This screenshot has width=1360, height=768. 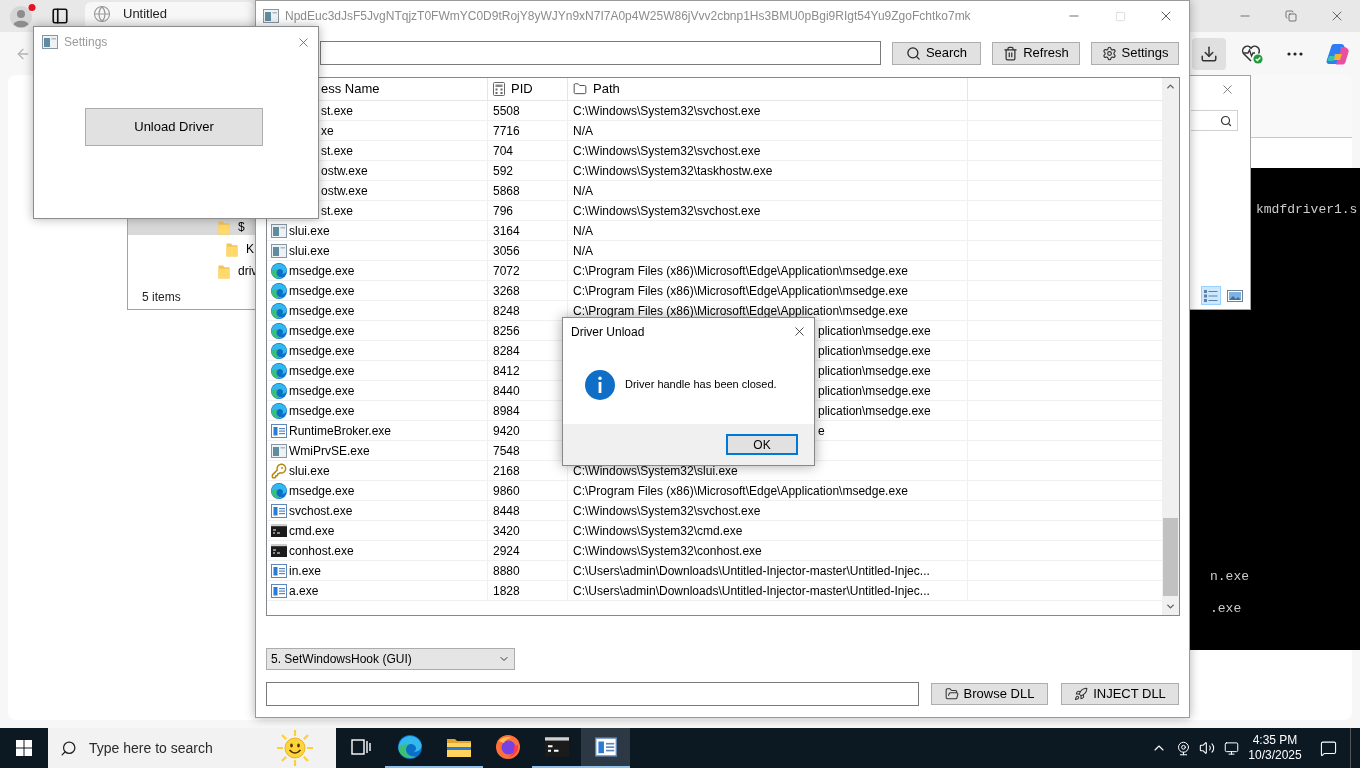 What do you see at coordinates (1170, 606) in the screenshot?
I see `chevron-down-icon` at bounding box center [1170, 606].